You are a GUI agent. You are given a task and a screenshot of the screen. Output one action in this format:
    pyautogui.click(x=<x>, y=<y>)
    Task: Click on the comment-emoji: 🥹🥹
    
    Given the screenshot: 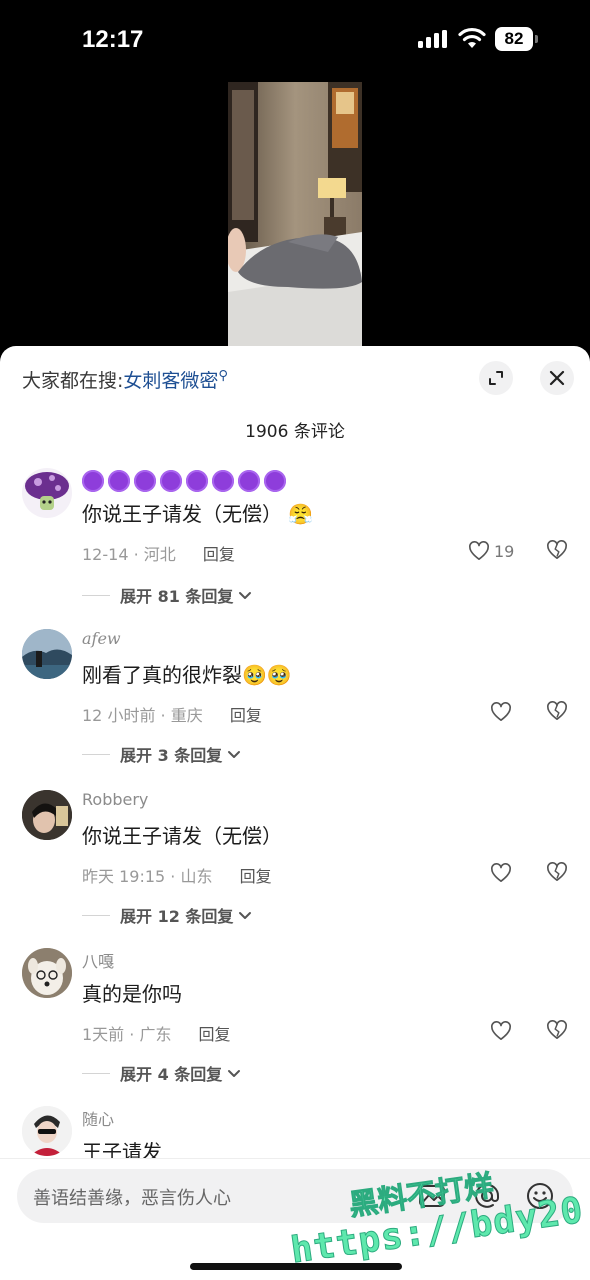 What is the action you would take?
    pyautogui.click(x=267, y=675)
    